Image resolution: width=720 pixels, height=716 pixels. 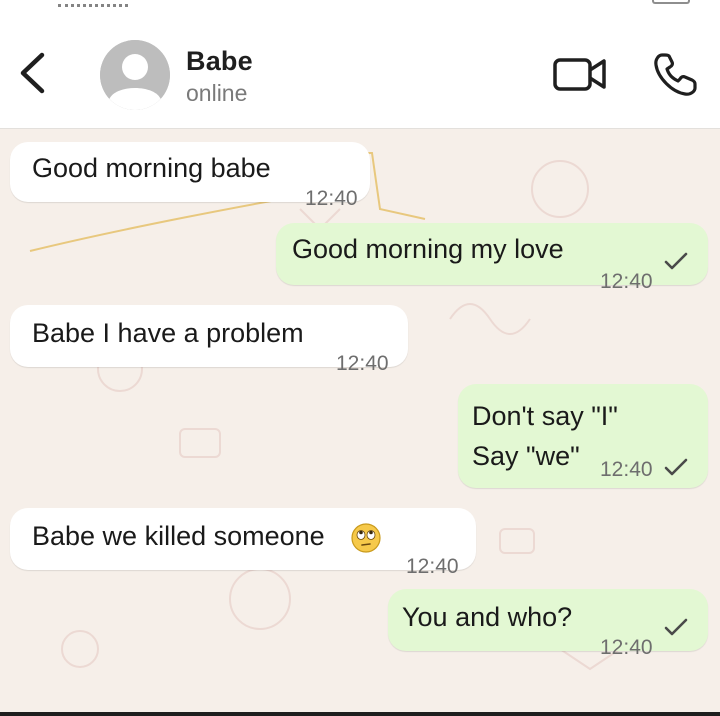 I want to click on voice-call-button, so click(x=675, y=75).